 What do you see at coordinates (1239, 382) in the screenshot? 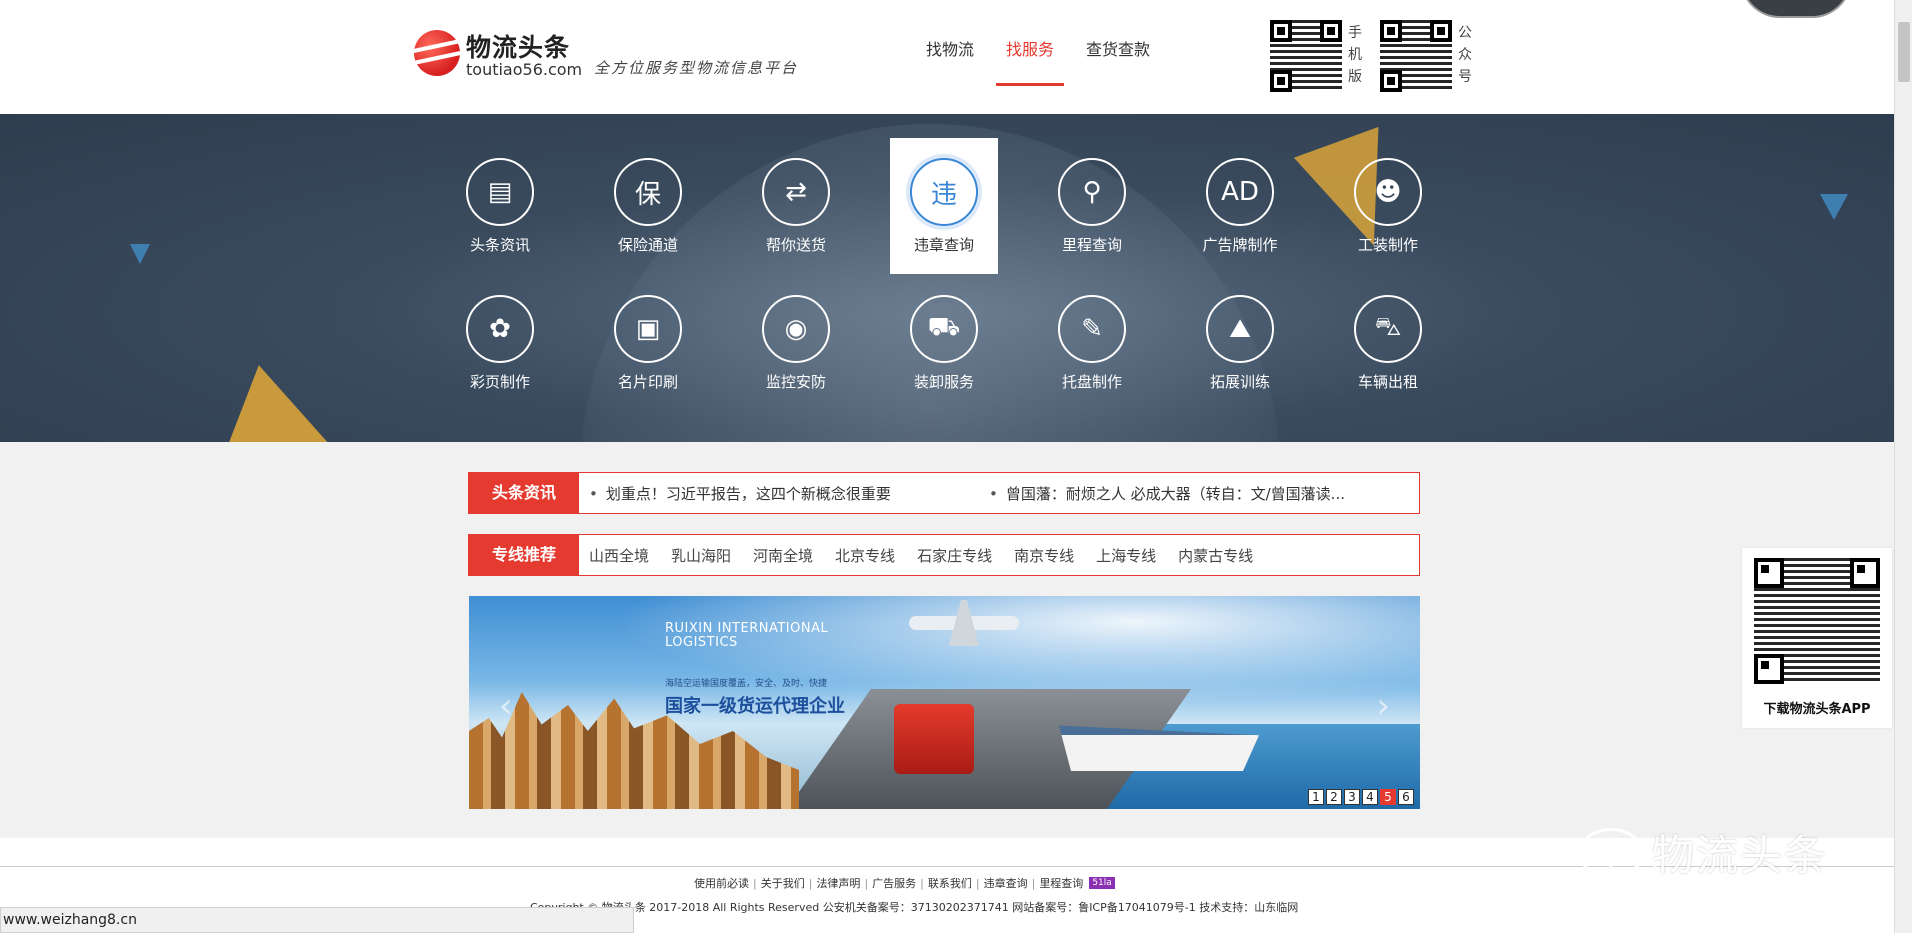
I see `service-label: 拓展训练` at bounding box center [1239, 382].